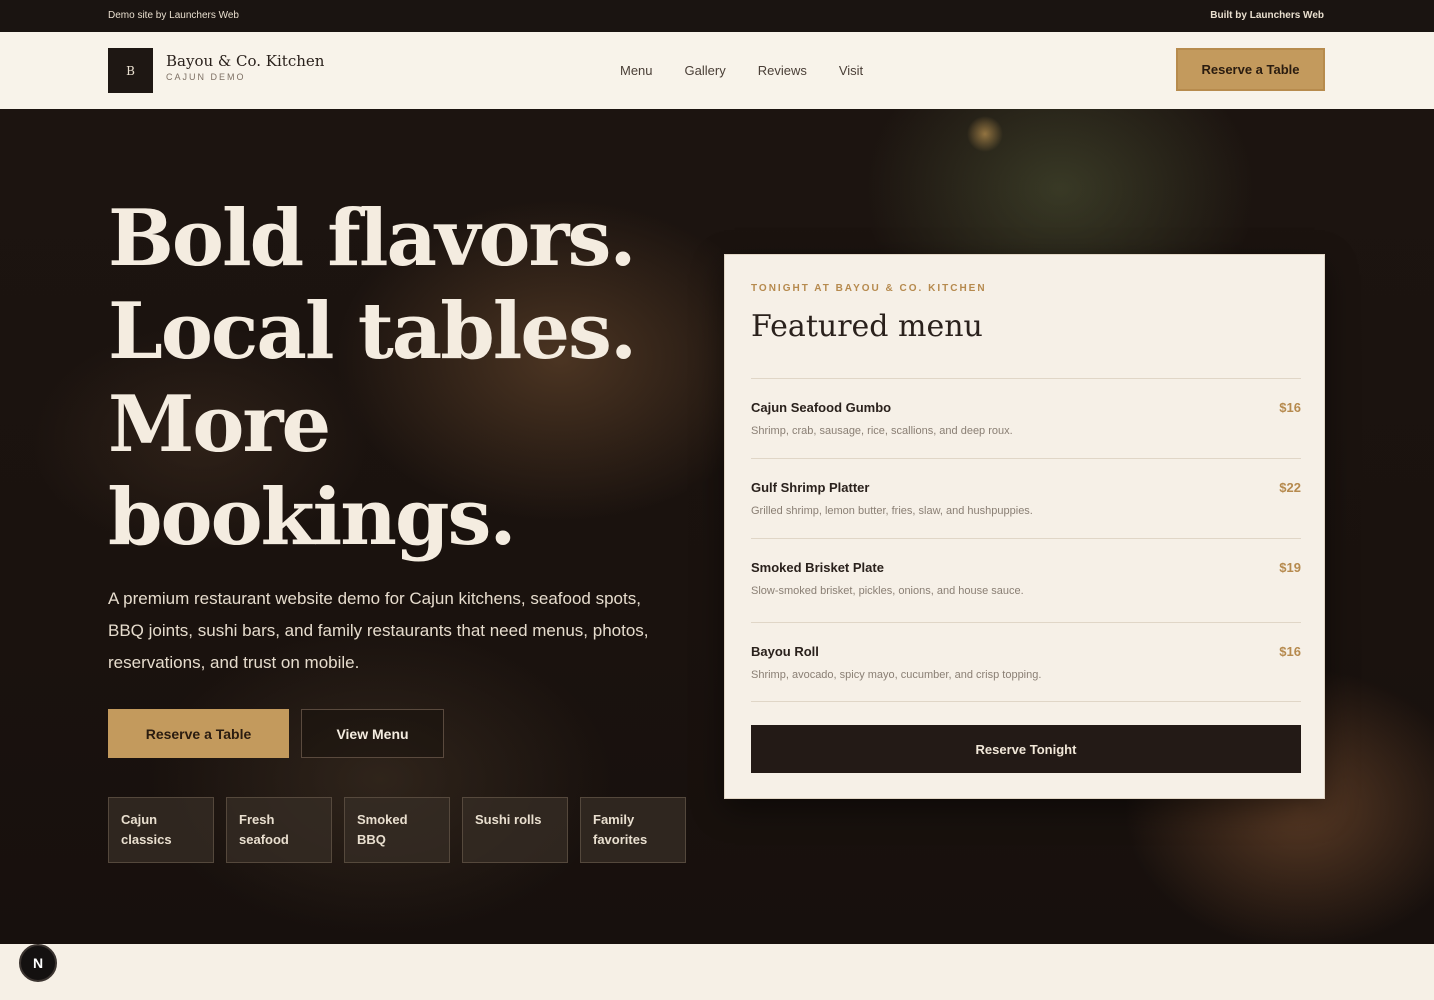 Image resolution: width=1434 pixels, height=1000 pixels. I want to click on card-eyebrow: TONIGHT AT BAYOU & CO. KITCHEN, so click(869, 288).